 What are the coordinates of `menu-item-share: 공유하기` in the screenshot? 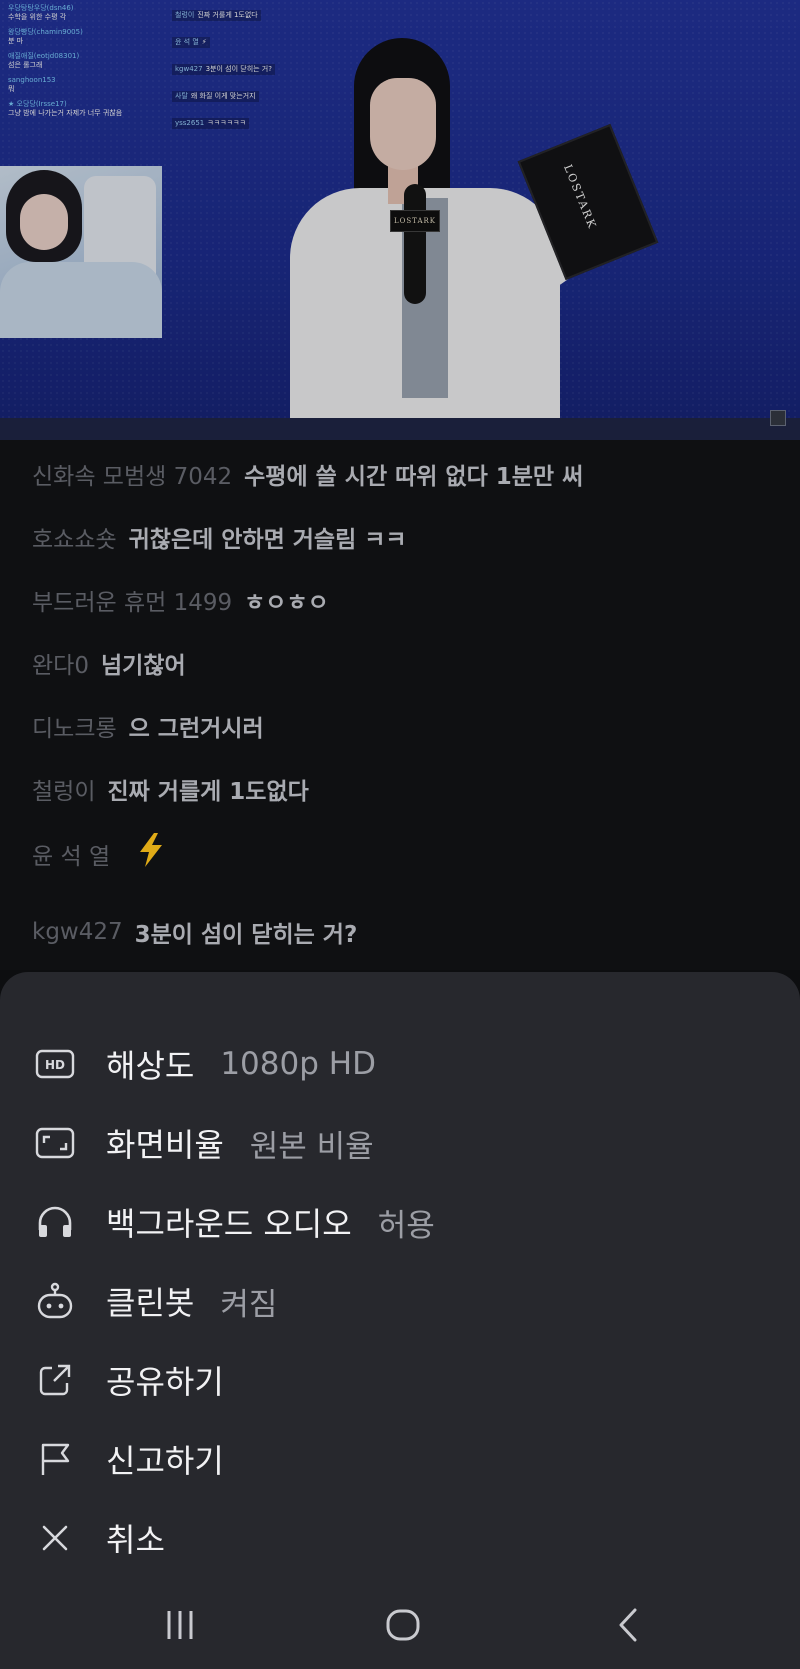 It's located at (129, 1380).